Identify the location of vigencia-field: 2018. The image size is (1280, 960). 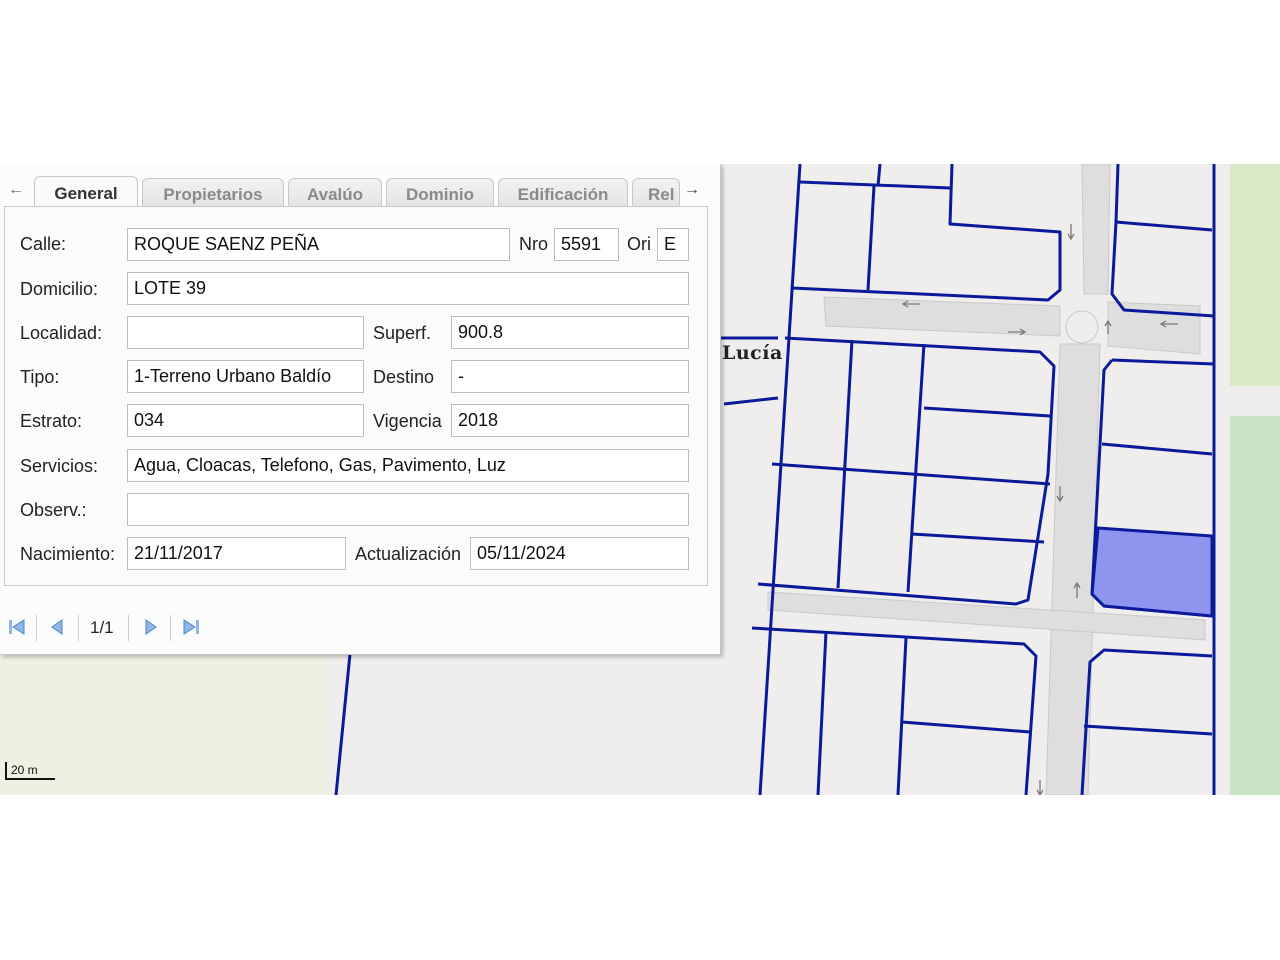
(570, 420).